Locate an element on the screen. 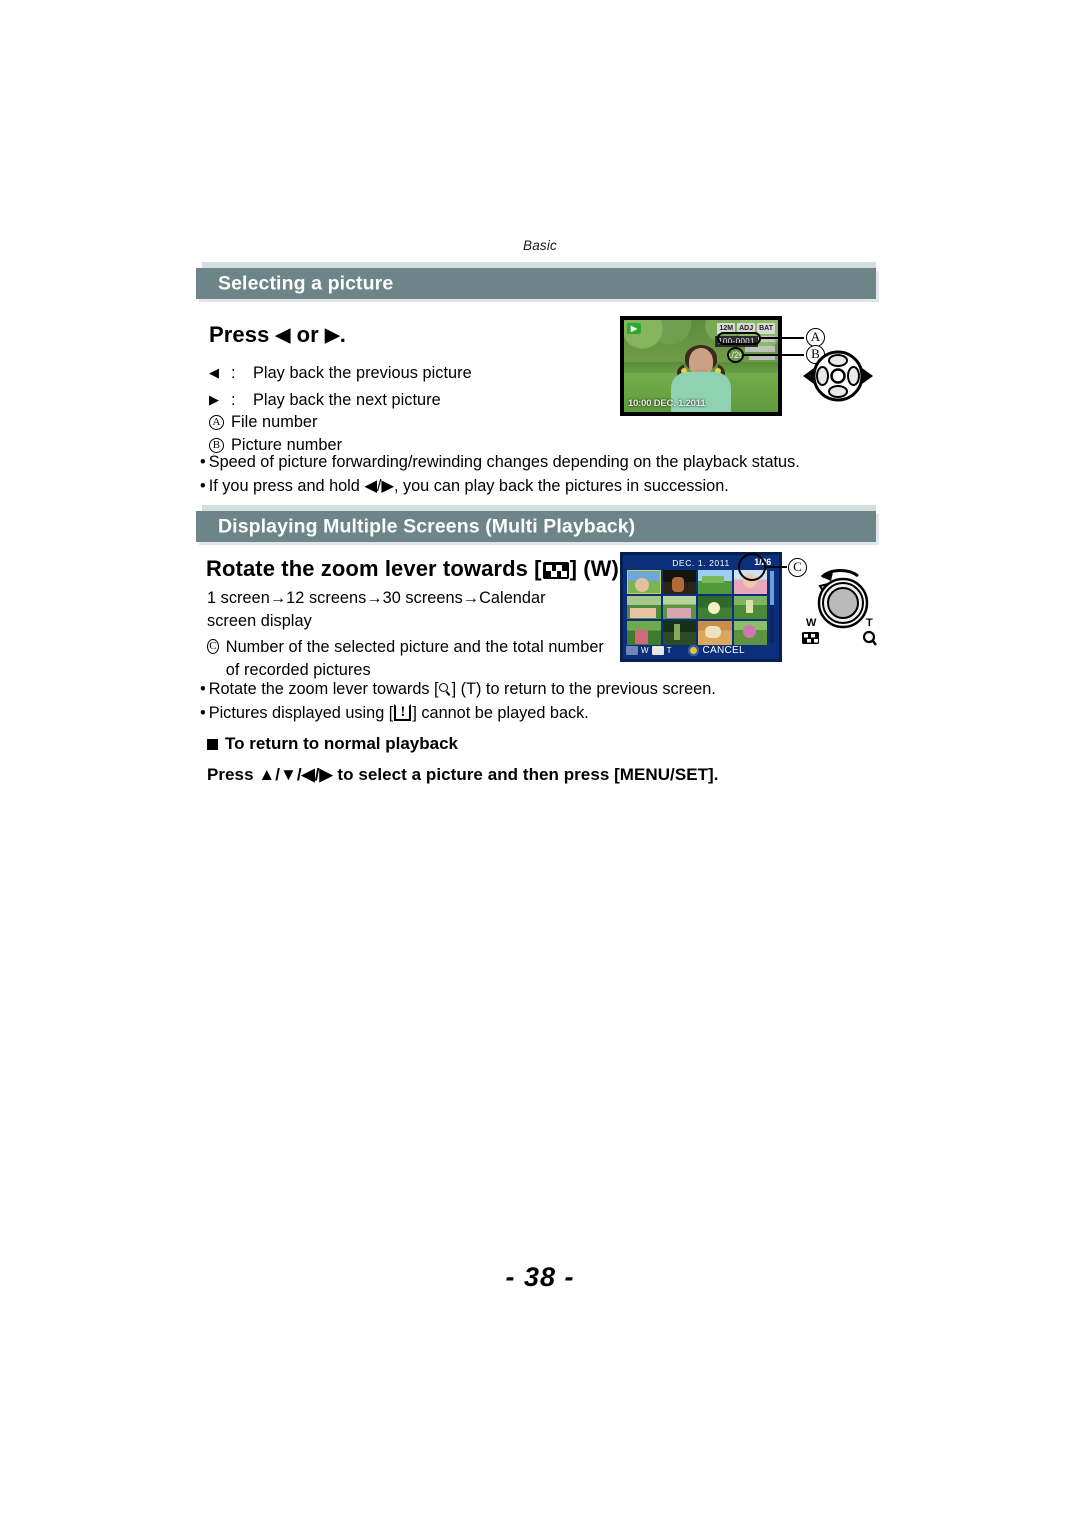 Image resolution: width=1080 pixels, height=1526 pixels. step-heading-press-arrows: Press ◀ or ▶. is located at coordinates (277, 335).